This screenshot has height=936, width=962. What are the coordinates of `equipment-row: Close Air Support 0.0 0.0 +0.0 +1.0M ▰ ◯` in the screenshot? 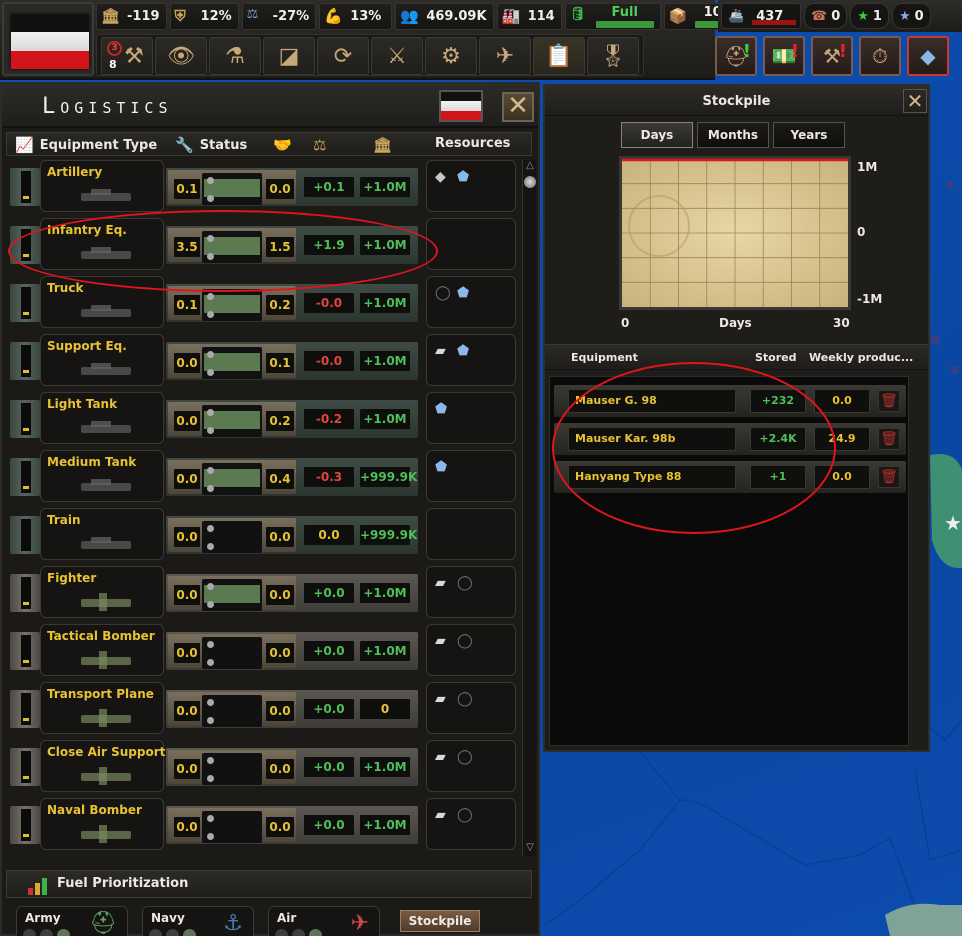 It's located at (263, 767).